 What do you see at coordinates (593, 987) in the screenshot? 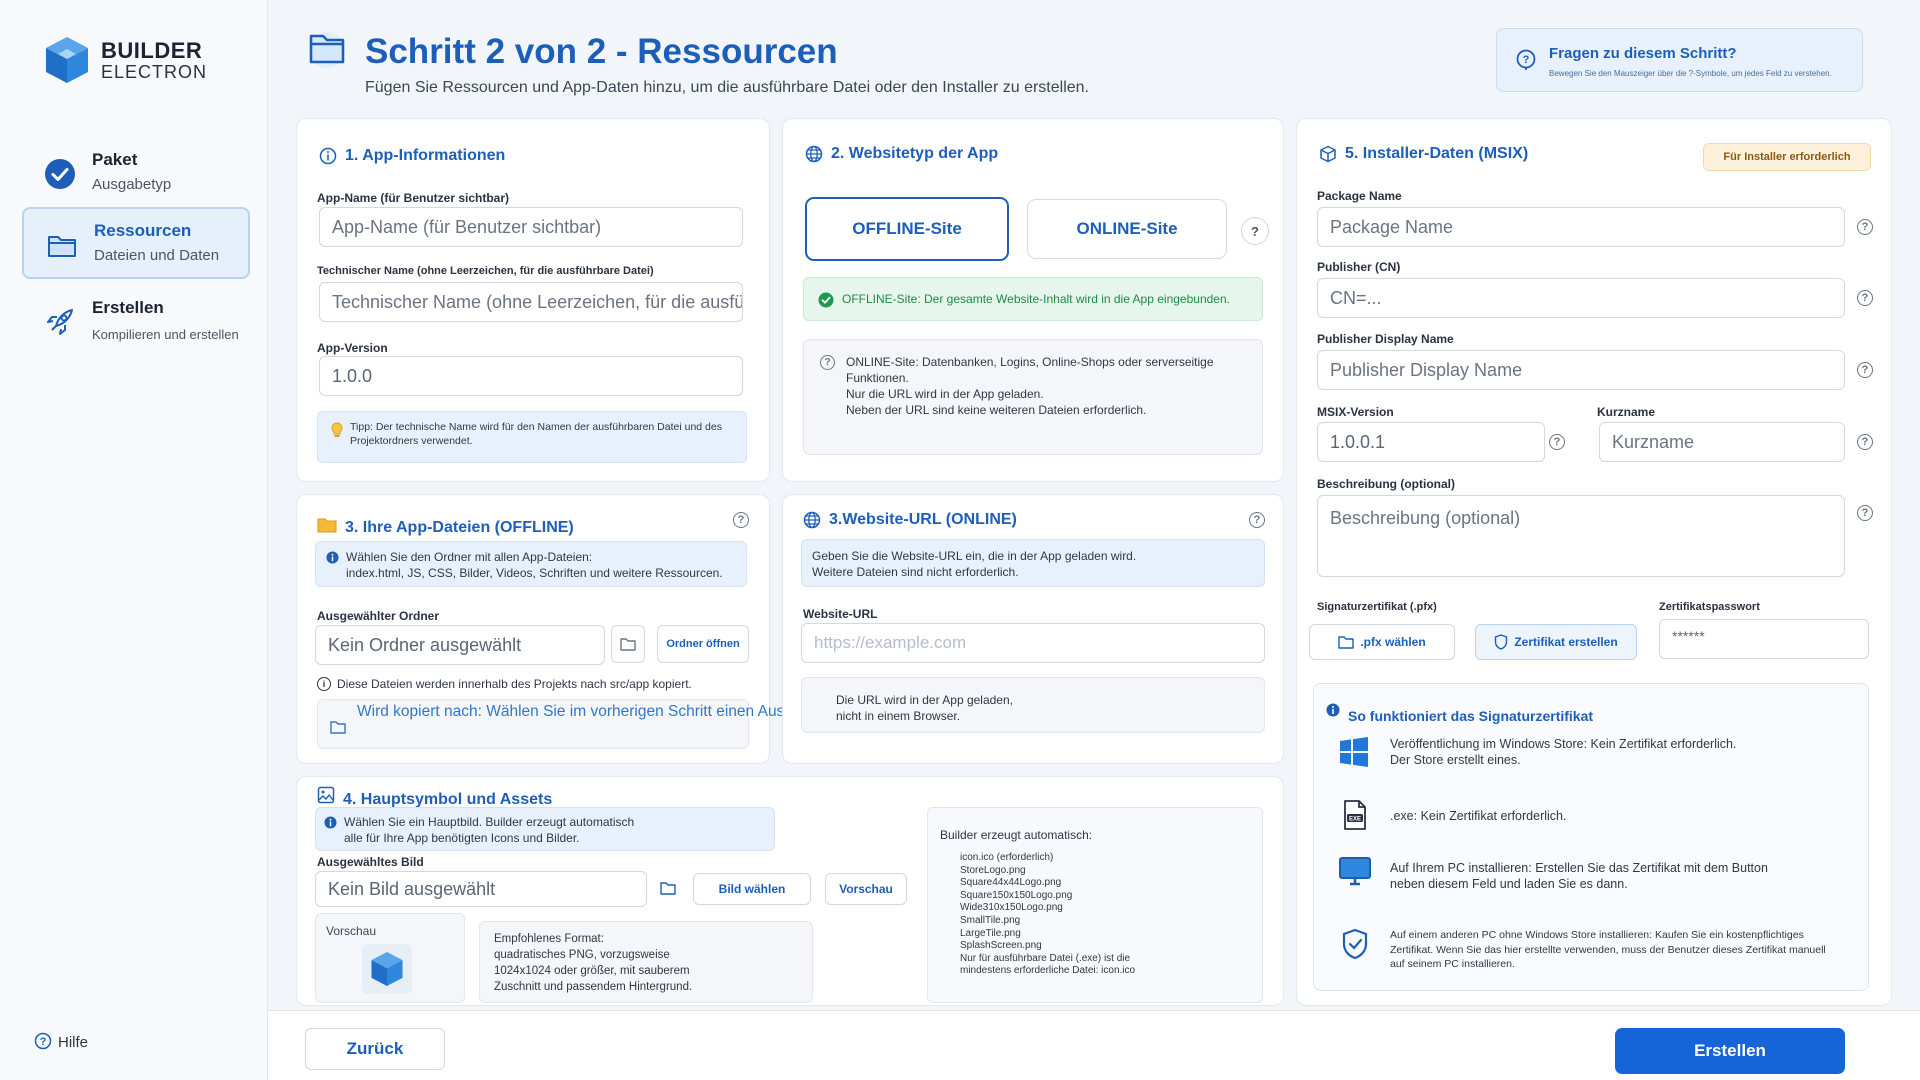
I see `format-line: Zuschnitt und passendem Hintergrund.` at bounding box center [593, 987].